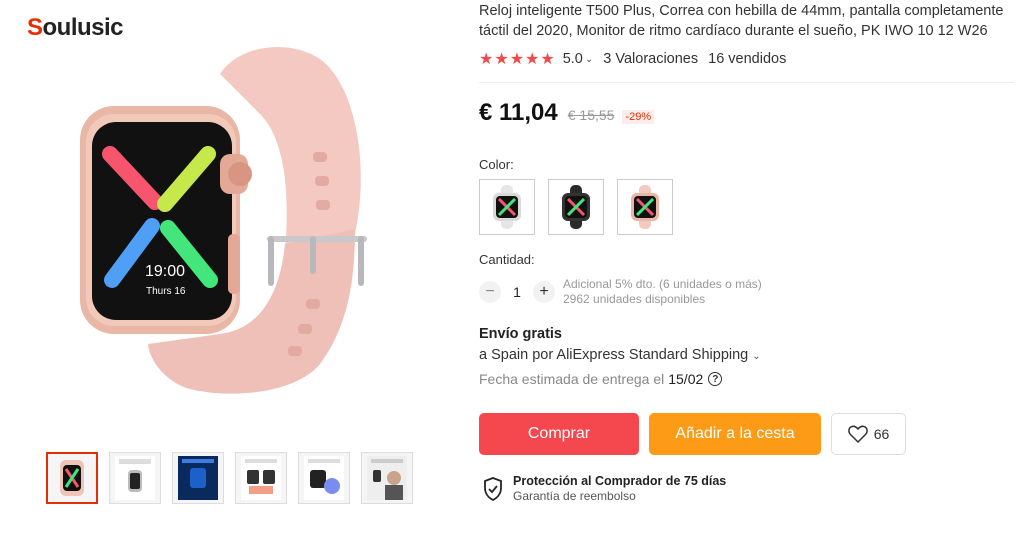 The height and width of the screenshot is (535, 1024). Describe the element at coordinates (638, 117) in the screenshot. I see `discount-badge: -29%` at that location.